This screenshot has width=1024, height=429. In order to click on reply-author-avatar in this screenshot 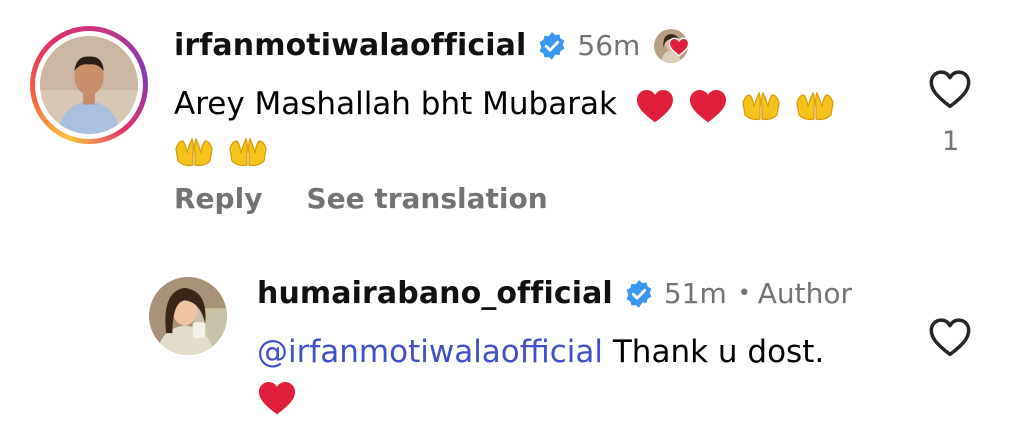, I will do `click(188, 316)`.